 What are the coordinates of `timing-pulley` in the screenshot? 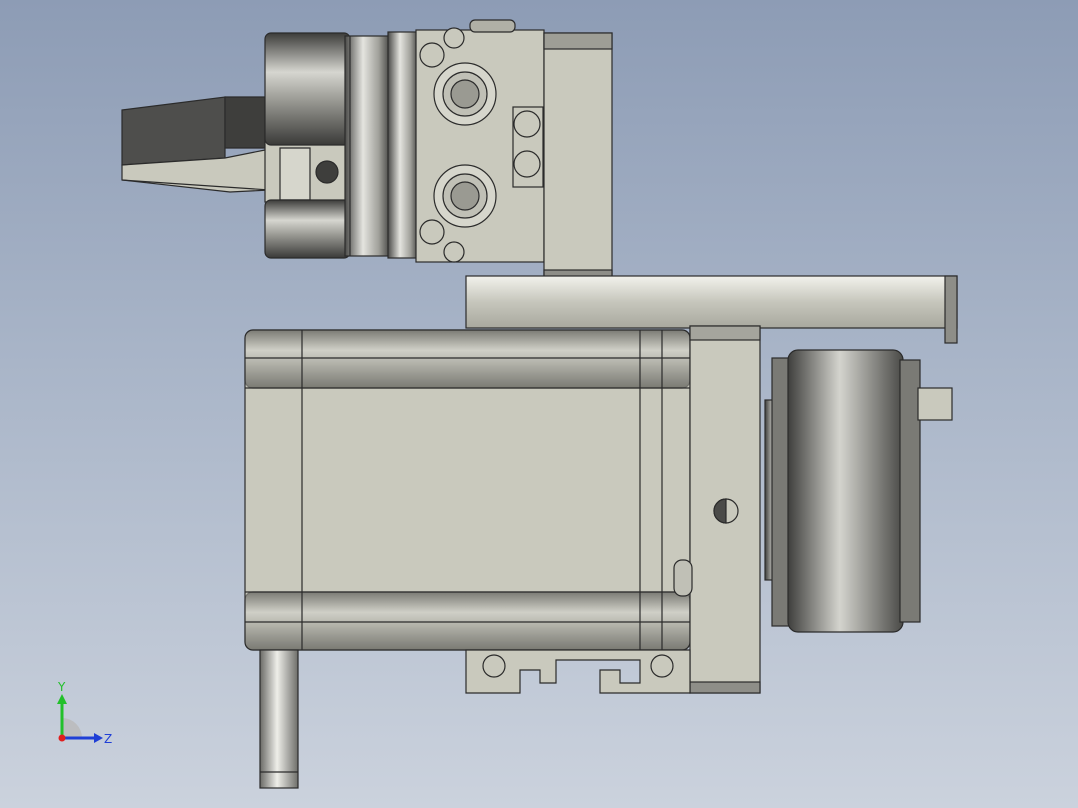 It's located at (858, 491).